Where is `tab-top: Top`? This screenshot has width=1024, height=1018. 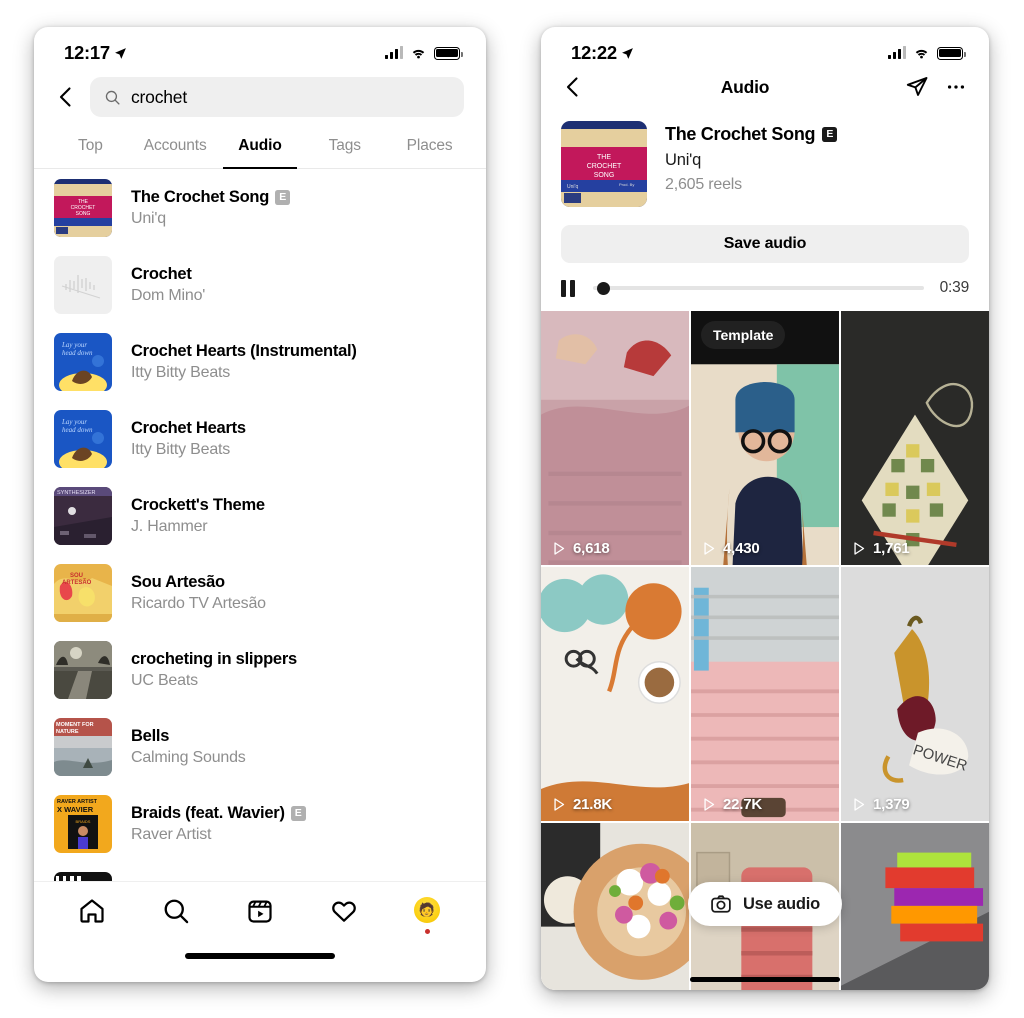
tab-top: Top is located at coordinates (90, 149).